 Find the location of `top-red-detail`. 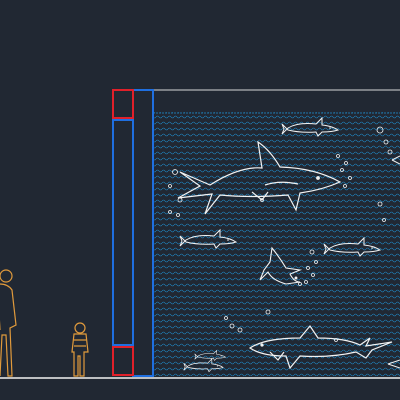

top-red-detail is located at coordinates (123, 104).